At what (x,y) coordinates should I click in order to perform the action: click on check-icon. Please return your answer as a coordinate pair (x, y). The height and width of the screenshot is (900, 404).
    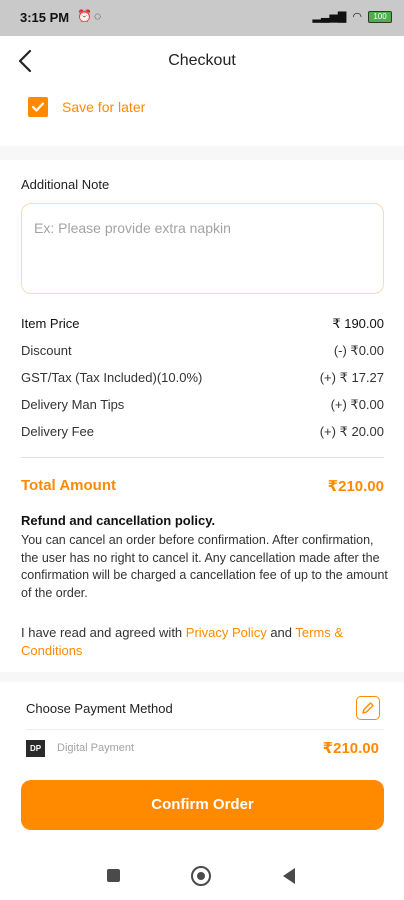
    Looking at the image, I should click on (38, 107).